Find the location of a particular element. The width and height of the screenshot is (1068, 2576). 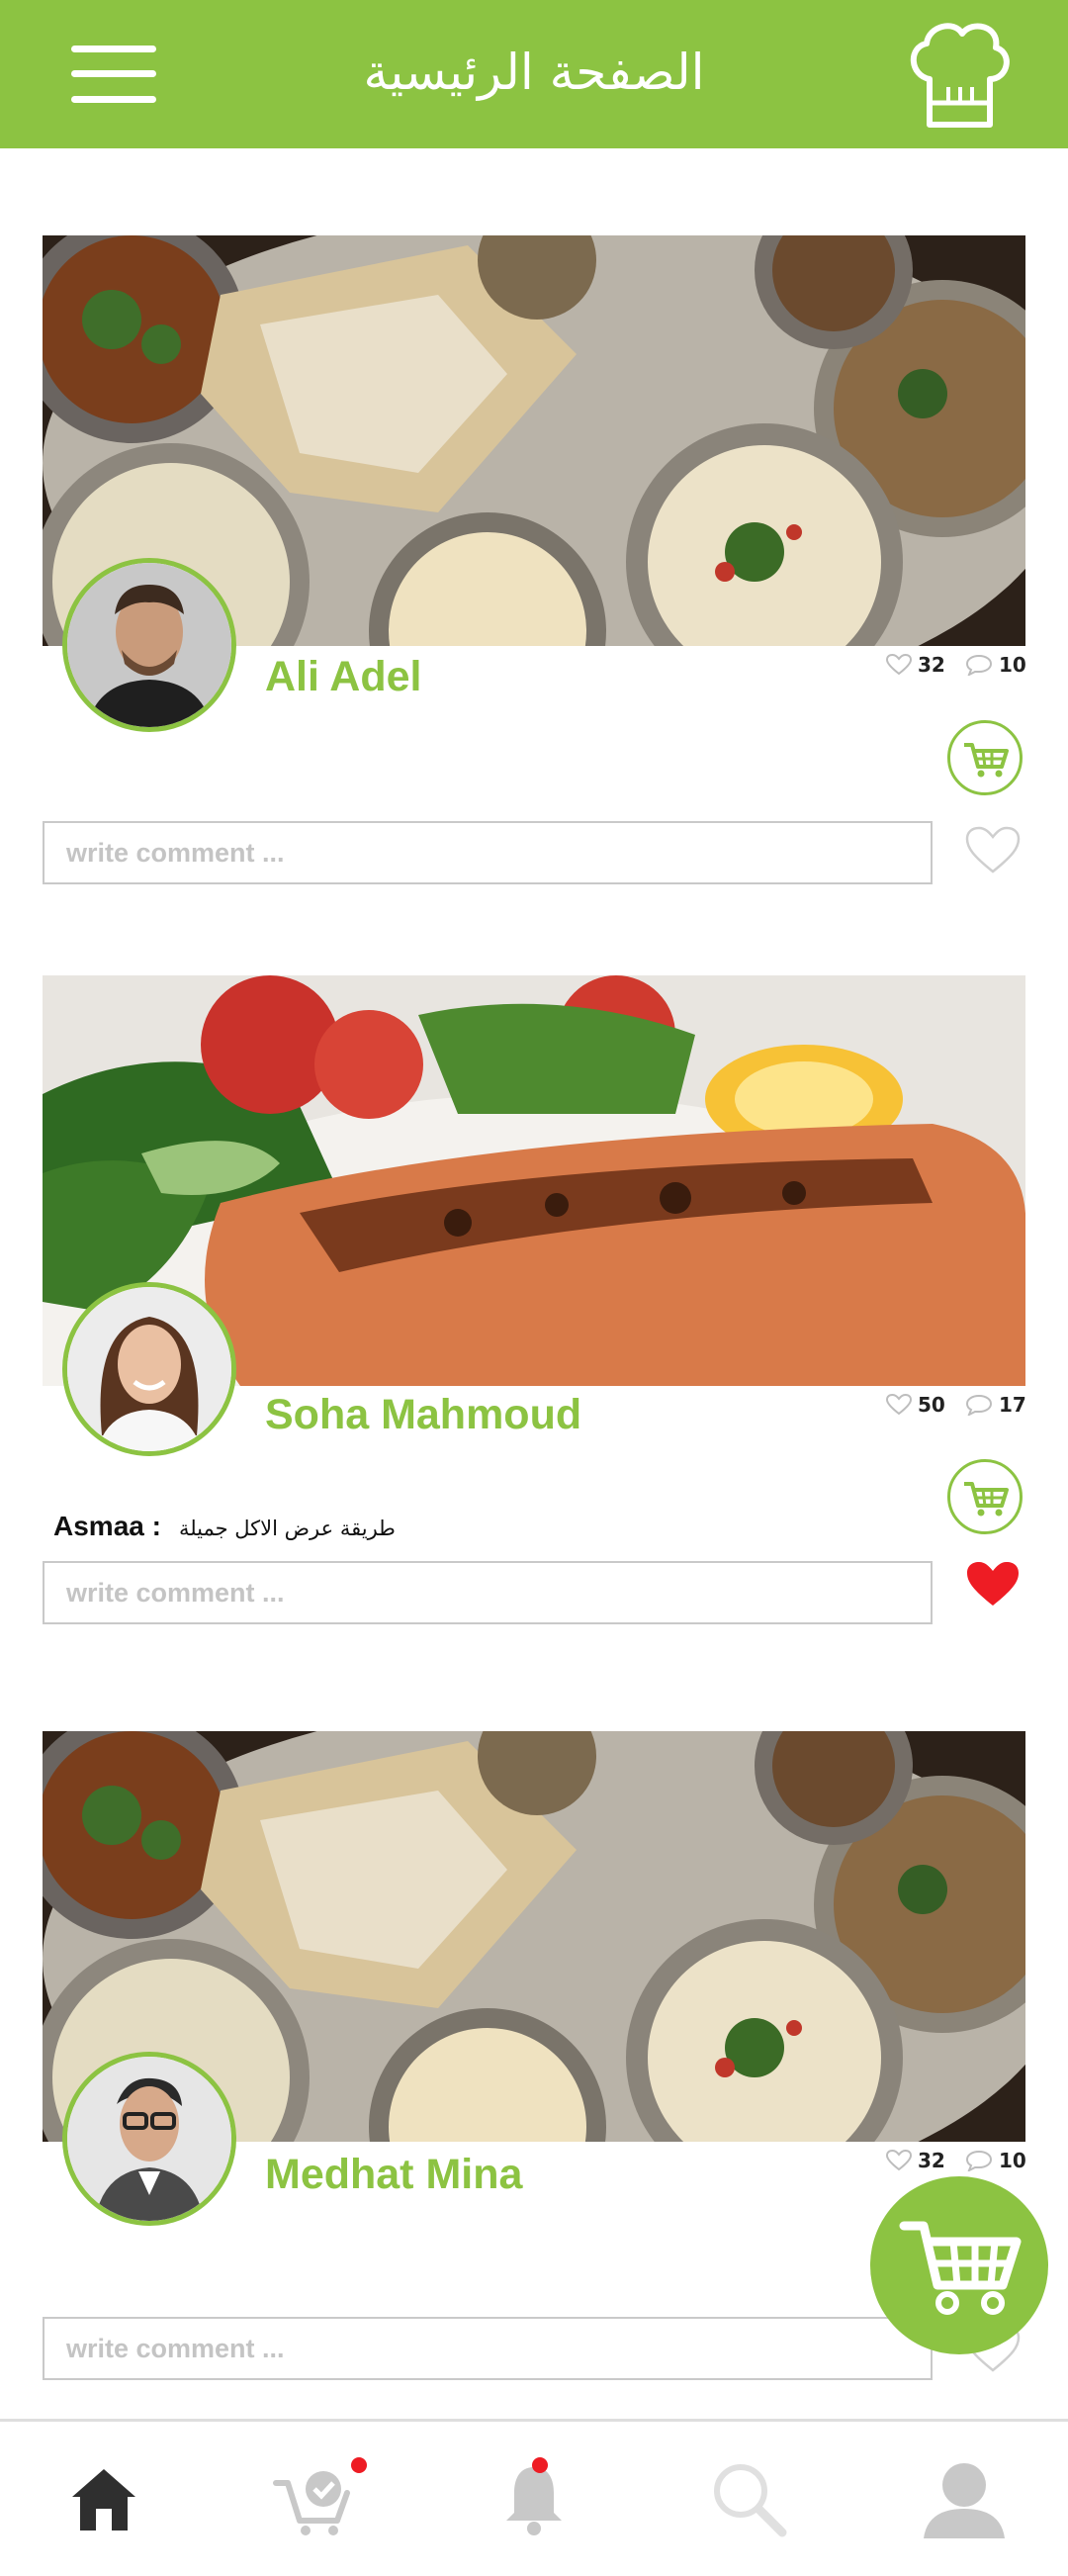

comment-author: Asmaa : is located at coordinates (107, 1526).